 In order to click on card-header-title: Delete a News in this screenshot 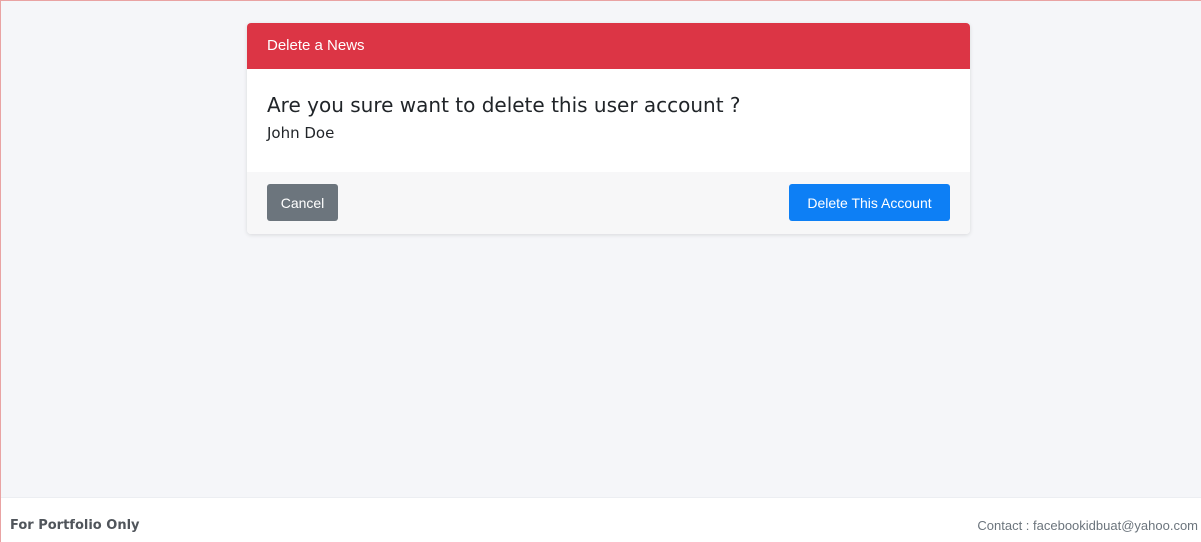, I will do `click(316, 45)`.